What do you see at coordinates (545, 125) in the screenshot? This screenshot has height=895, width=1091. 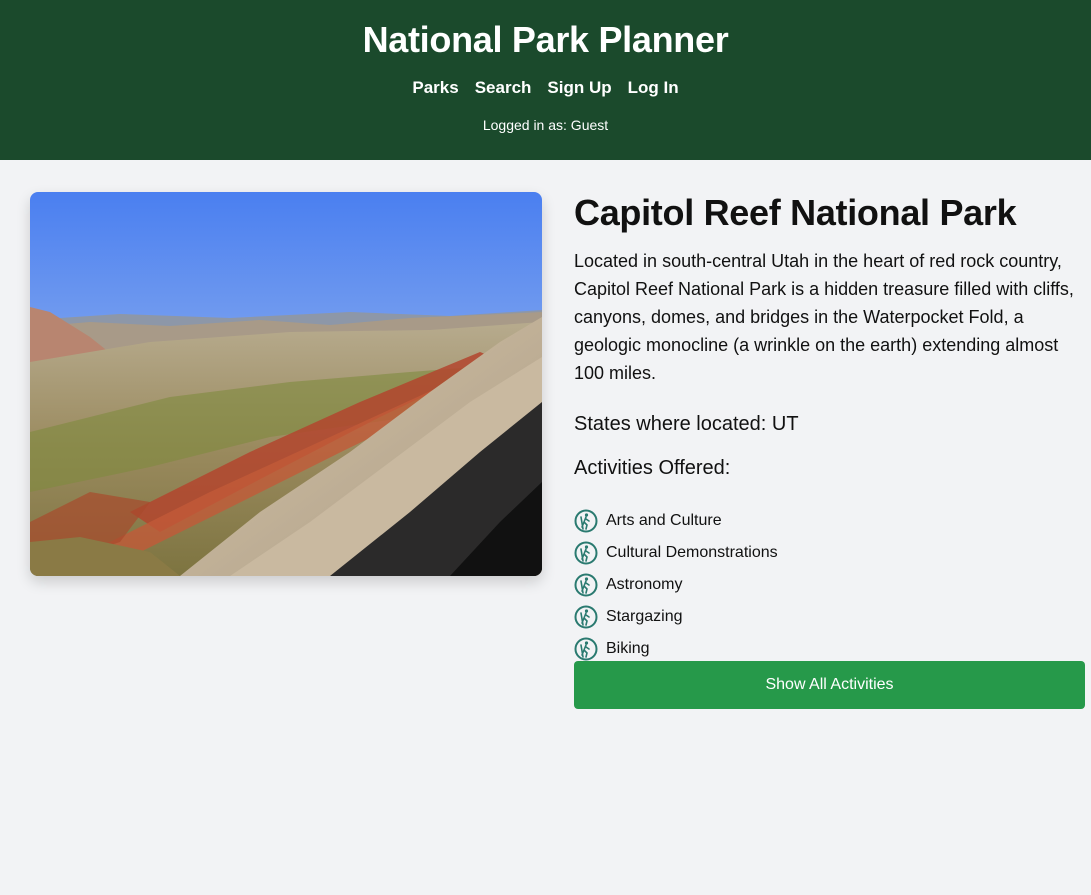 I see `login-status: Logged in as: Guest` at bounding box center [545, 125].